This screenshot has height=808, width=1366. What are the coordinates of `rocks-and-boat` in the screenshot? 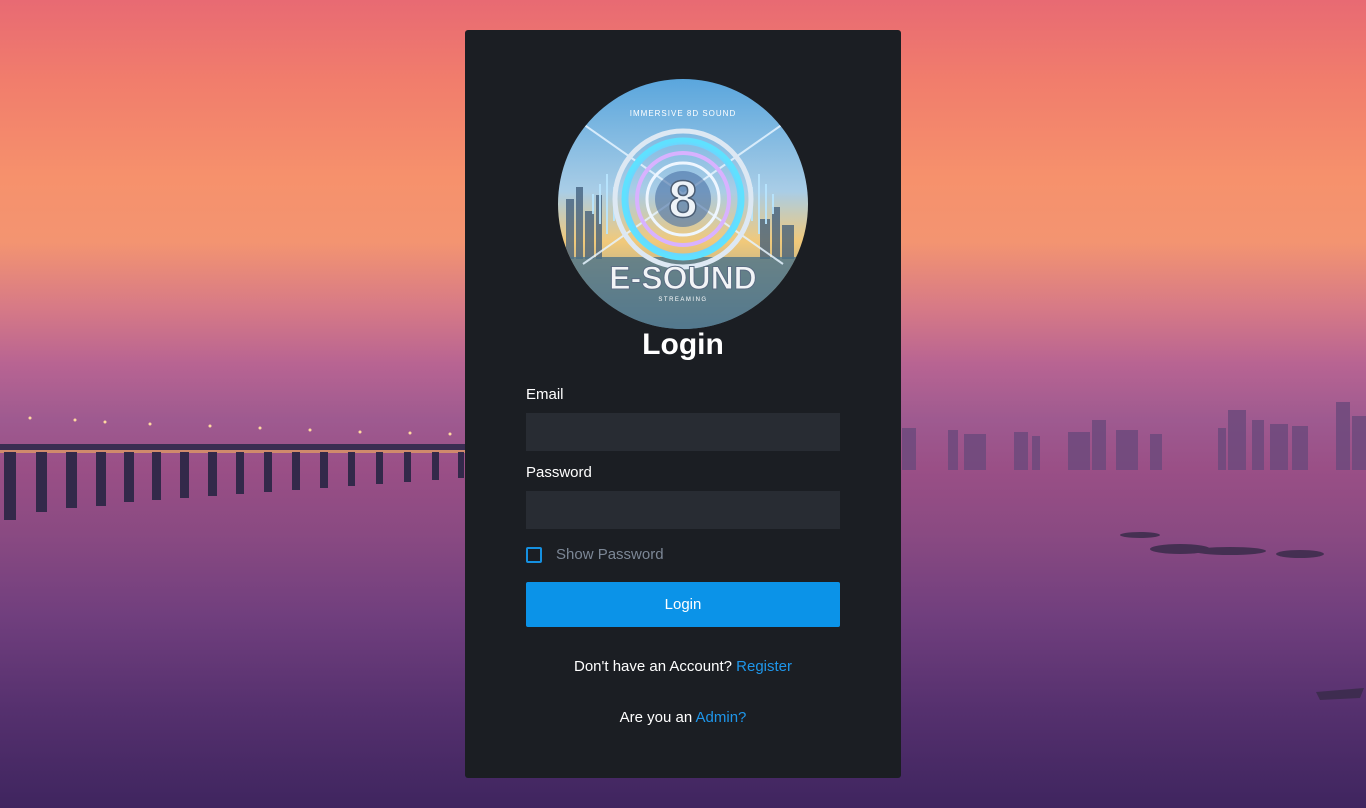 It's located at (1242, 616).